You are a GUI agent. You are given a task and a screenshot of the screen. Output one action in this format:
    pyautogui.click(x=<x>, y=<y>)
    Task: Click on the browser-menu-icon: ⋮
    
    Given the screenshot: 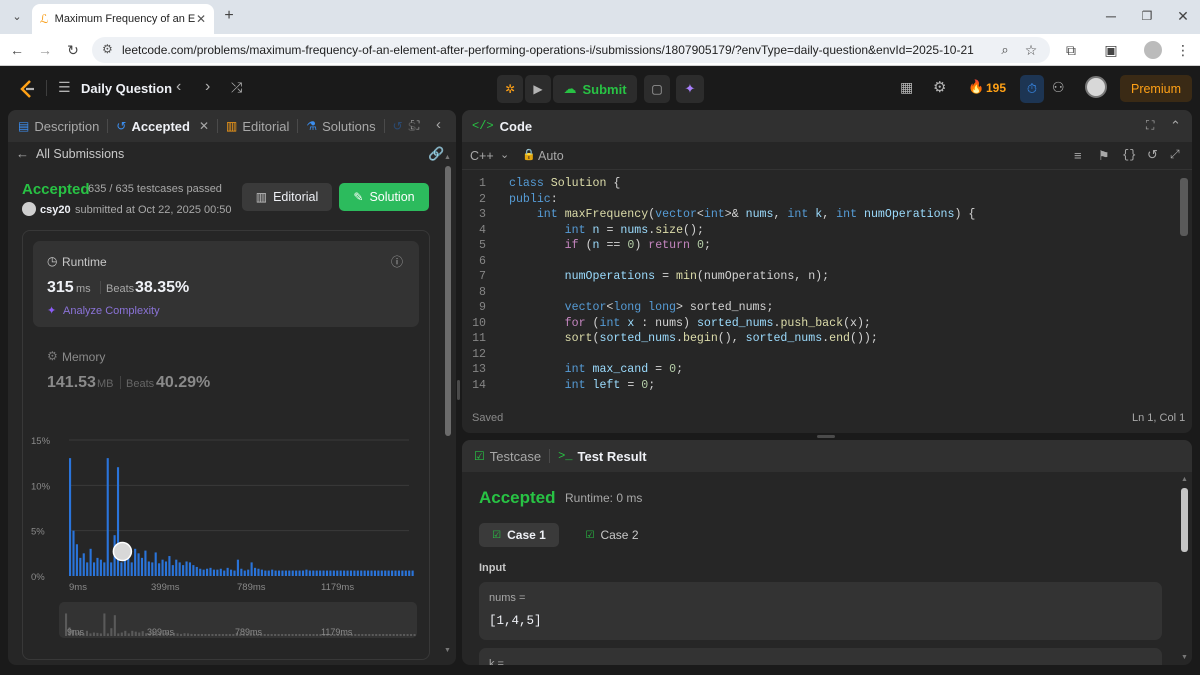 What is the action you would take?
    pyautogui.click(x=1183, y=50)
    